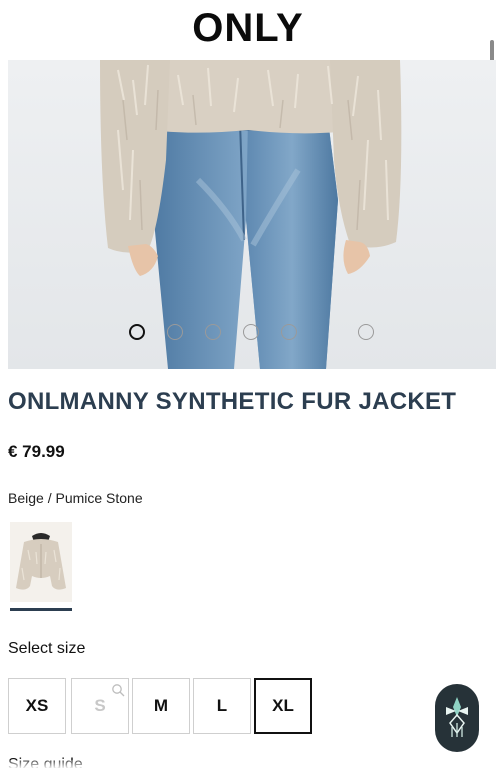  I want to click on brand-logo: ONLY, so click(248, 28).